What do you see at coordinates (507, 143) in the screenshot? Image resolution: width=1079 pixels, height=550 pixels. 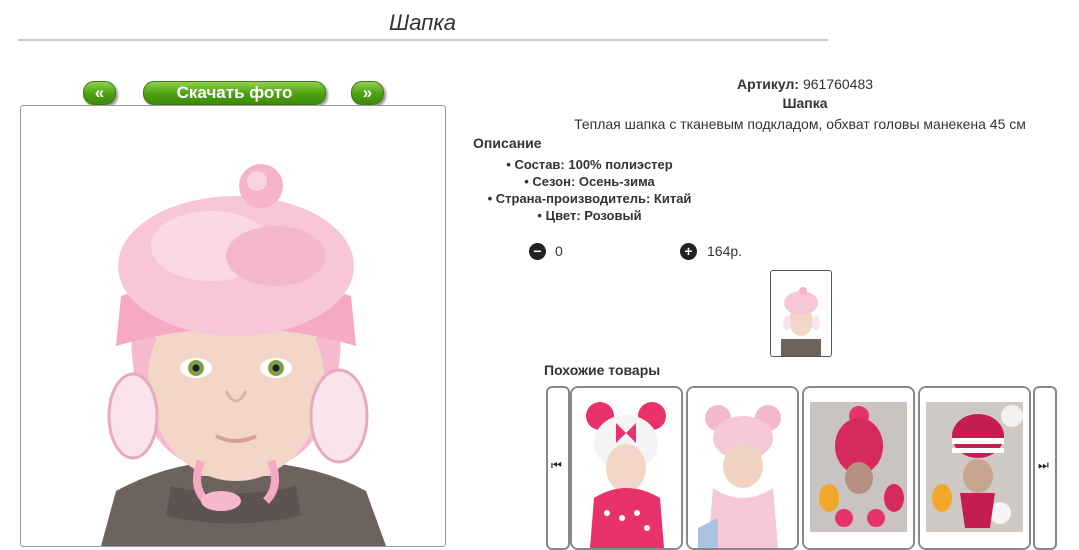 I see `description-heading: Описание` at bounding box center [507, 143].